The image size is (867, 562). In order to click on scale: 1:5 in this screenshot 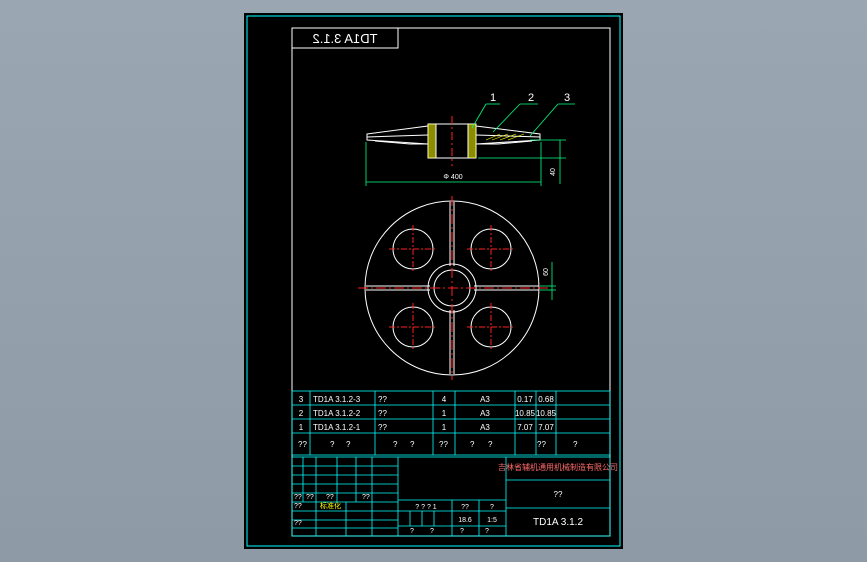, I will do `click(492, 520)`.